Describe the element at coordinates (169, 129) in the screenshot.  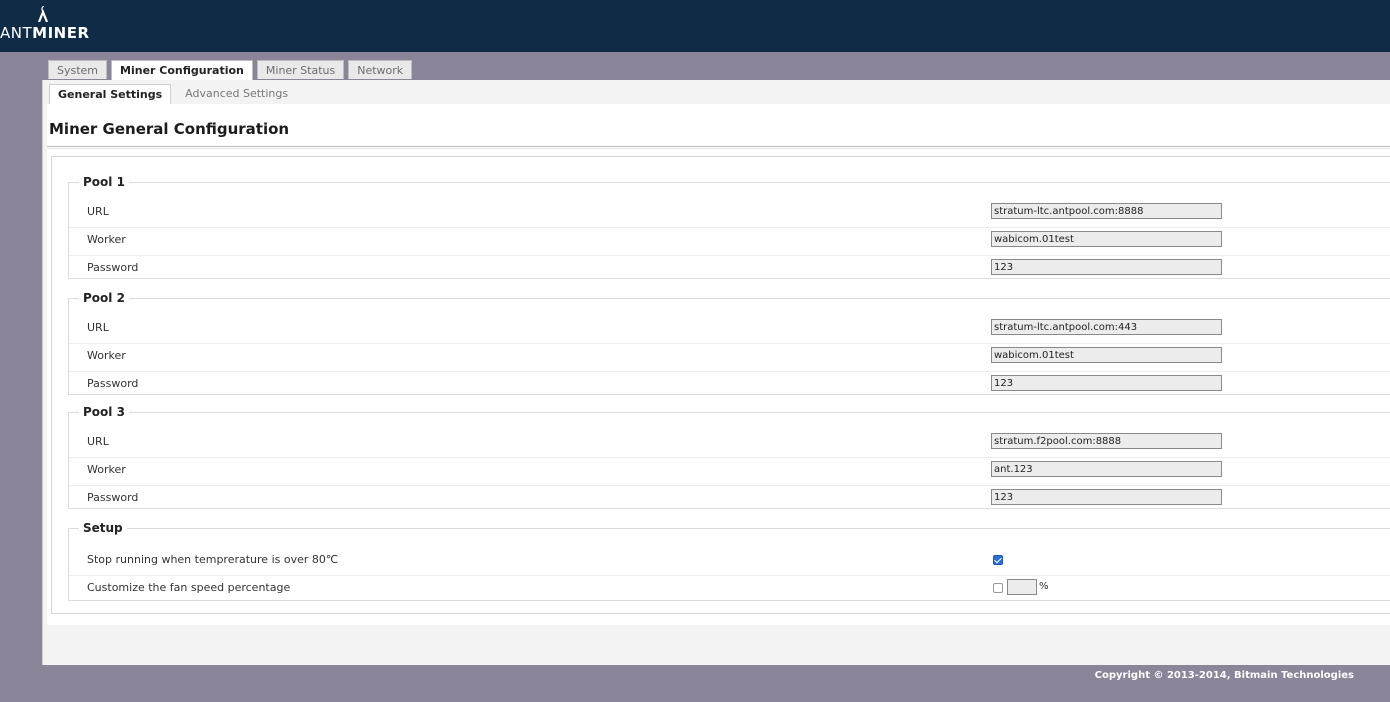
I see `page-title: Miner General Configuration` at that location.